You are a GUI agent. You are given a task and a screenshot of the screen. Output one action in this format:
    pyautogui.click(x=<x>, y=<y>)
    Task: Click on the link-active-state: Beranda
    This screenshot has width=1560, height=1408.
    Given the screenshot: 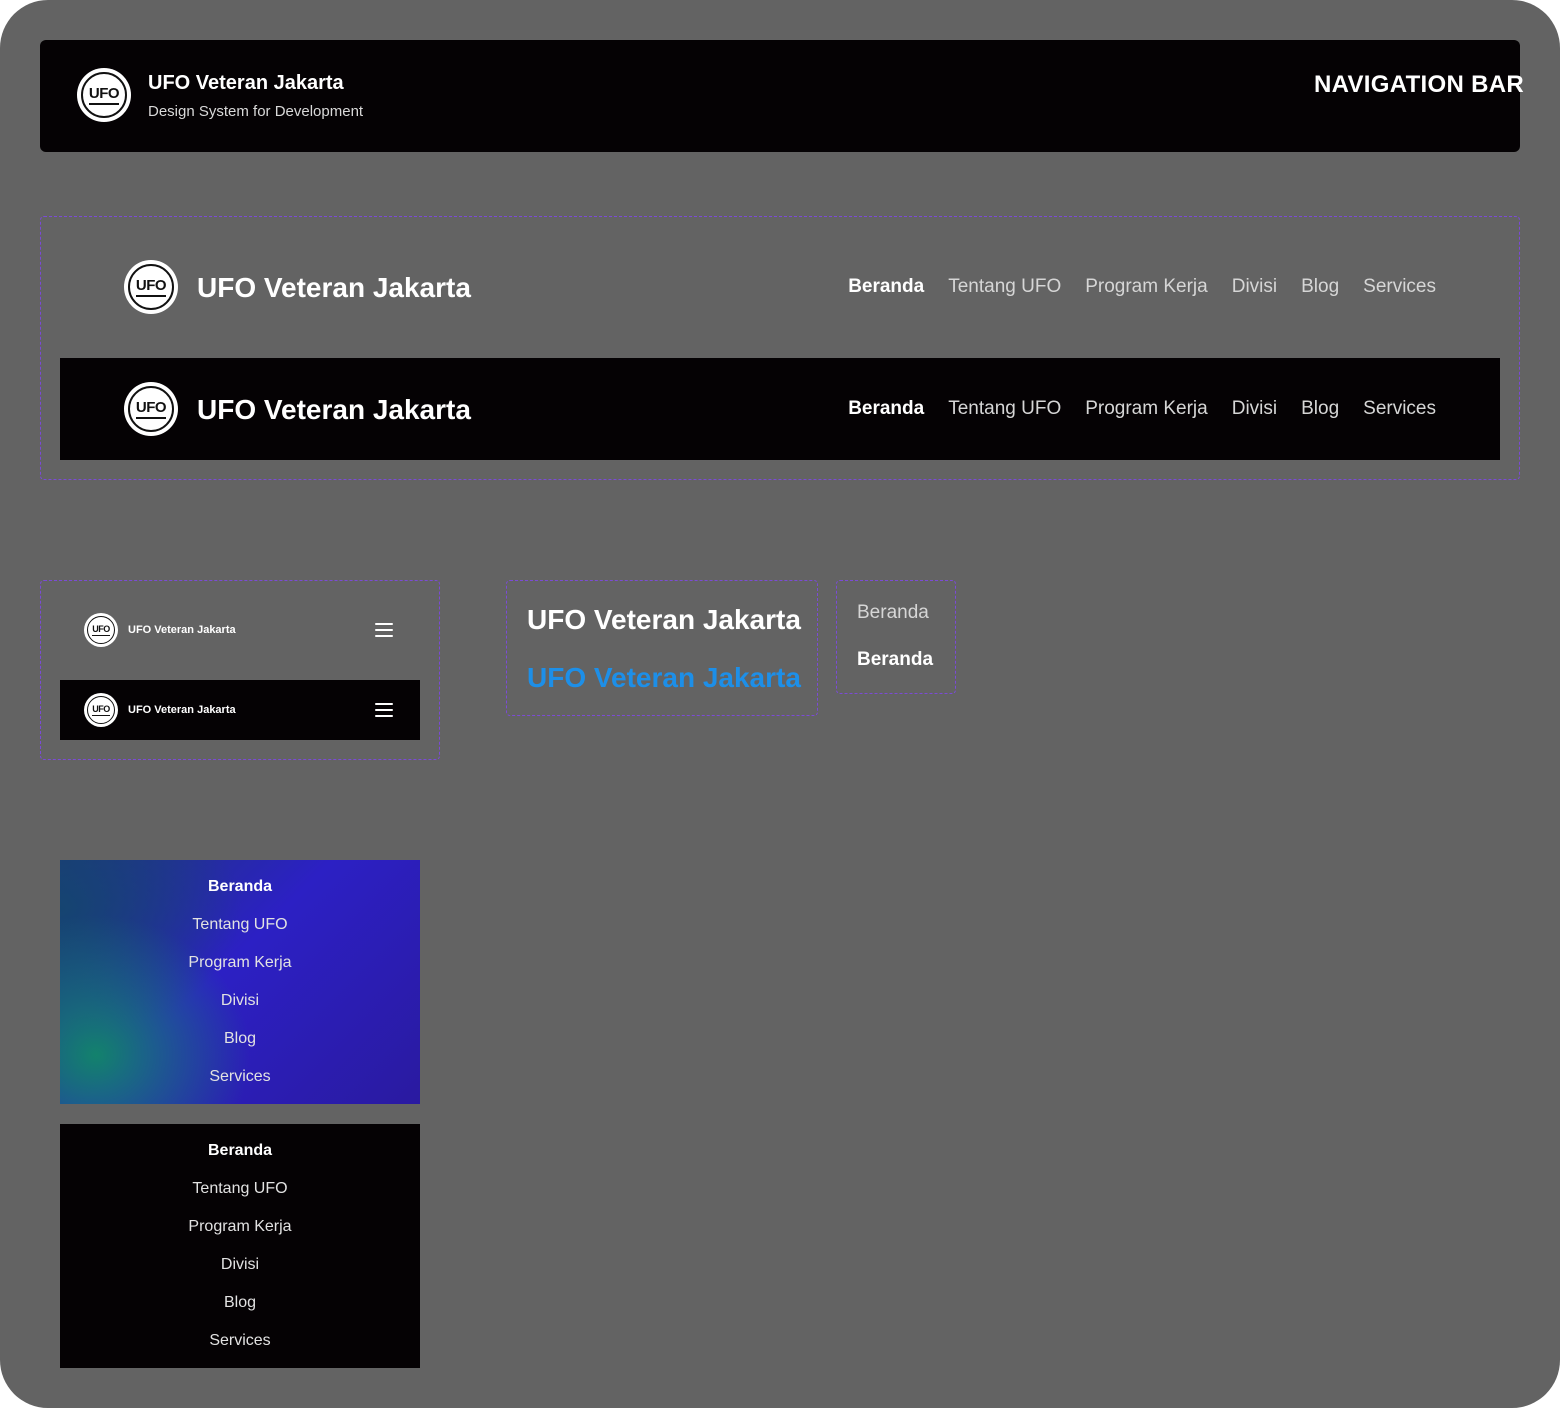 What is the action you would take?
    pyautogui.click(x=895, y=660)
    